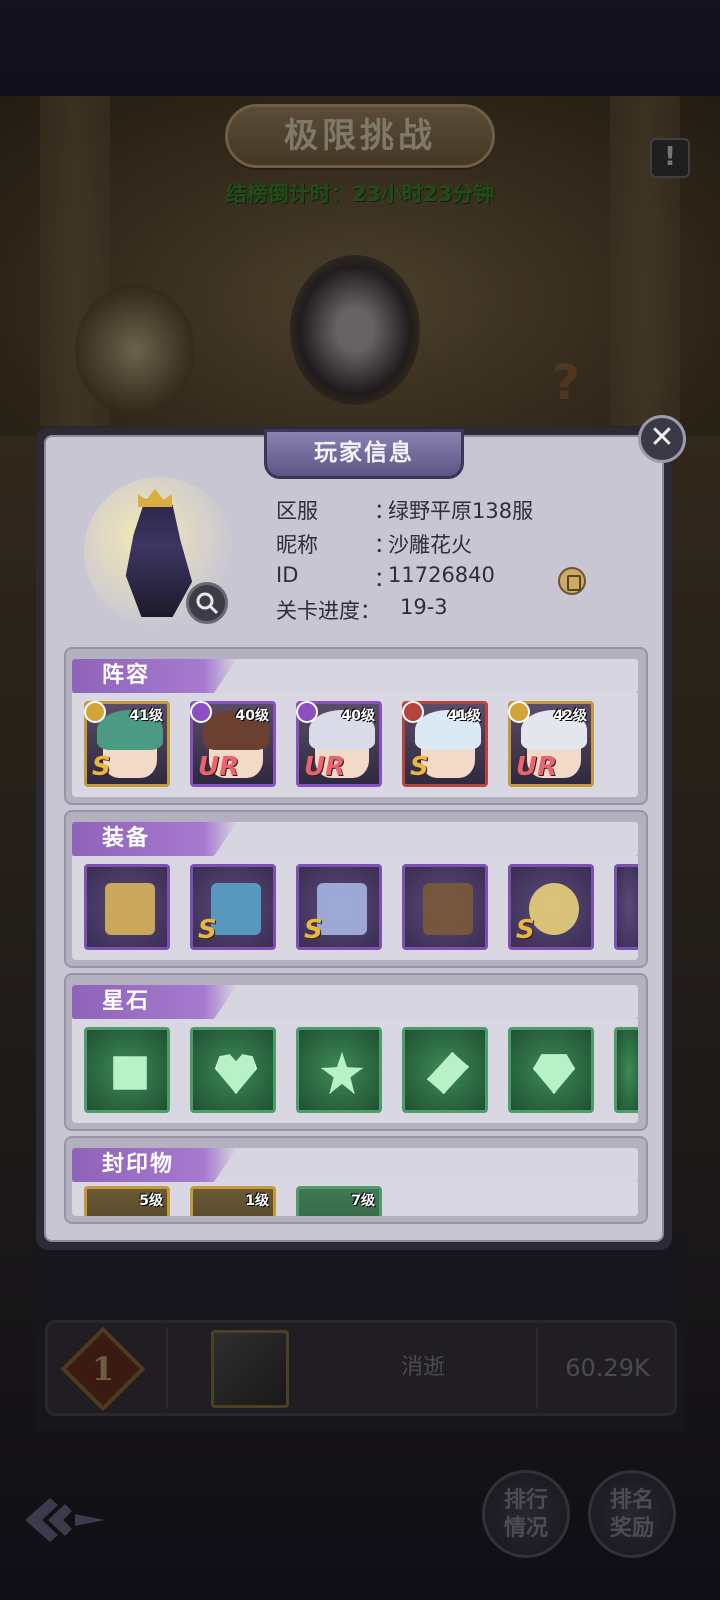  Describe the element at coordinates (138, 1164) in the screenshot. I see `section-title: 封印物` at that location.